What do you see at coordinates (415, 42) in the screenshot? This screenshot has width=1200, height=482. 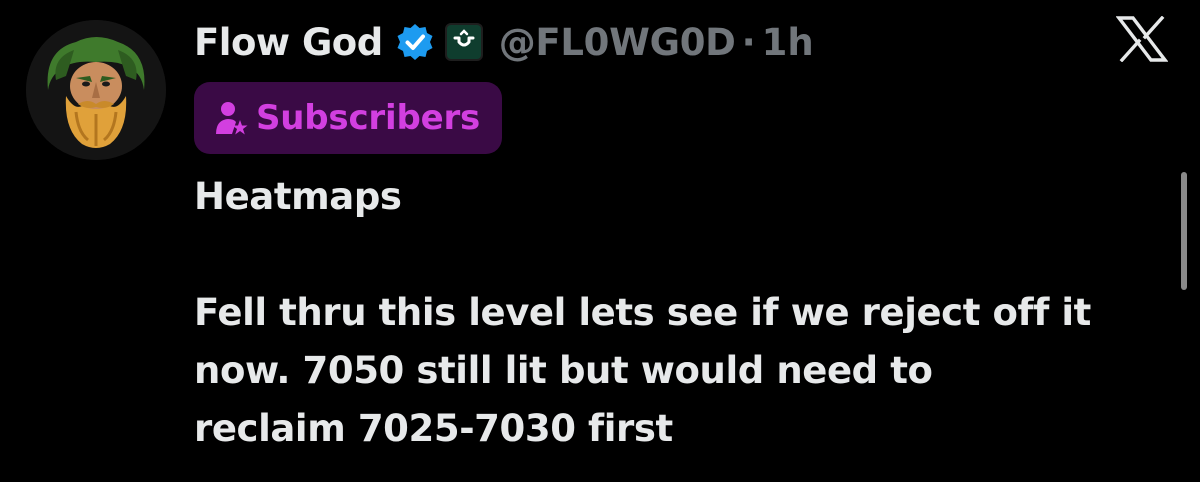 I see `verified-badge-icon` at bounding box center [415, 42].